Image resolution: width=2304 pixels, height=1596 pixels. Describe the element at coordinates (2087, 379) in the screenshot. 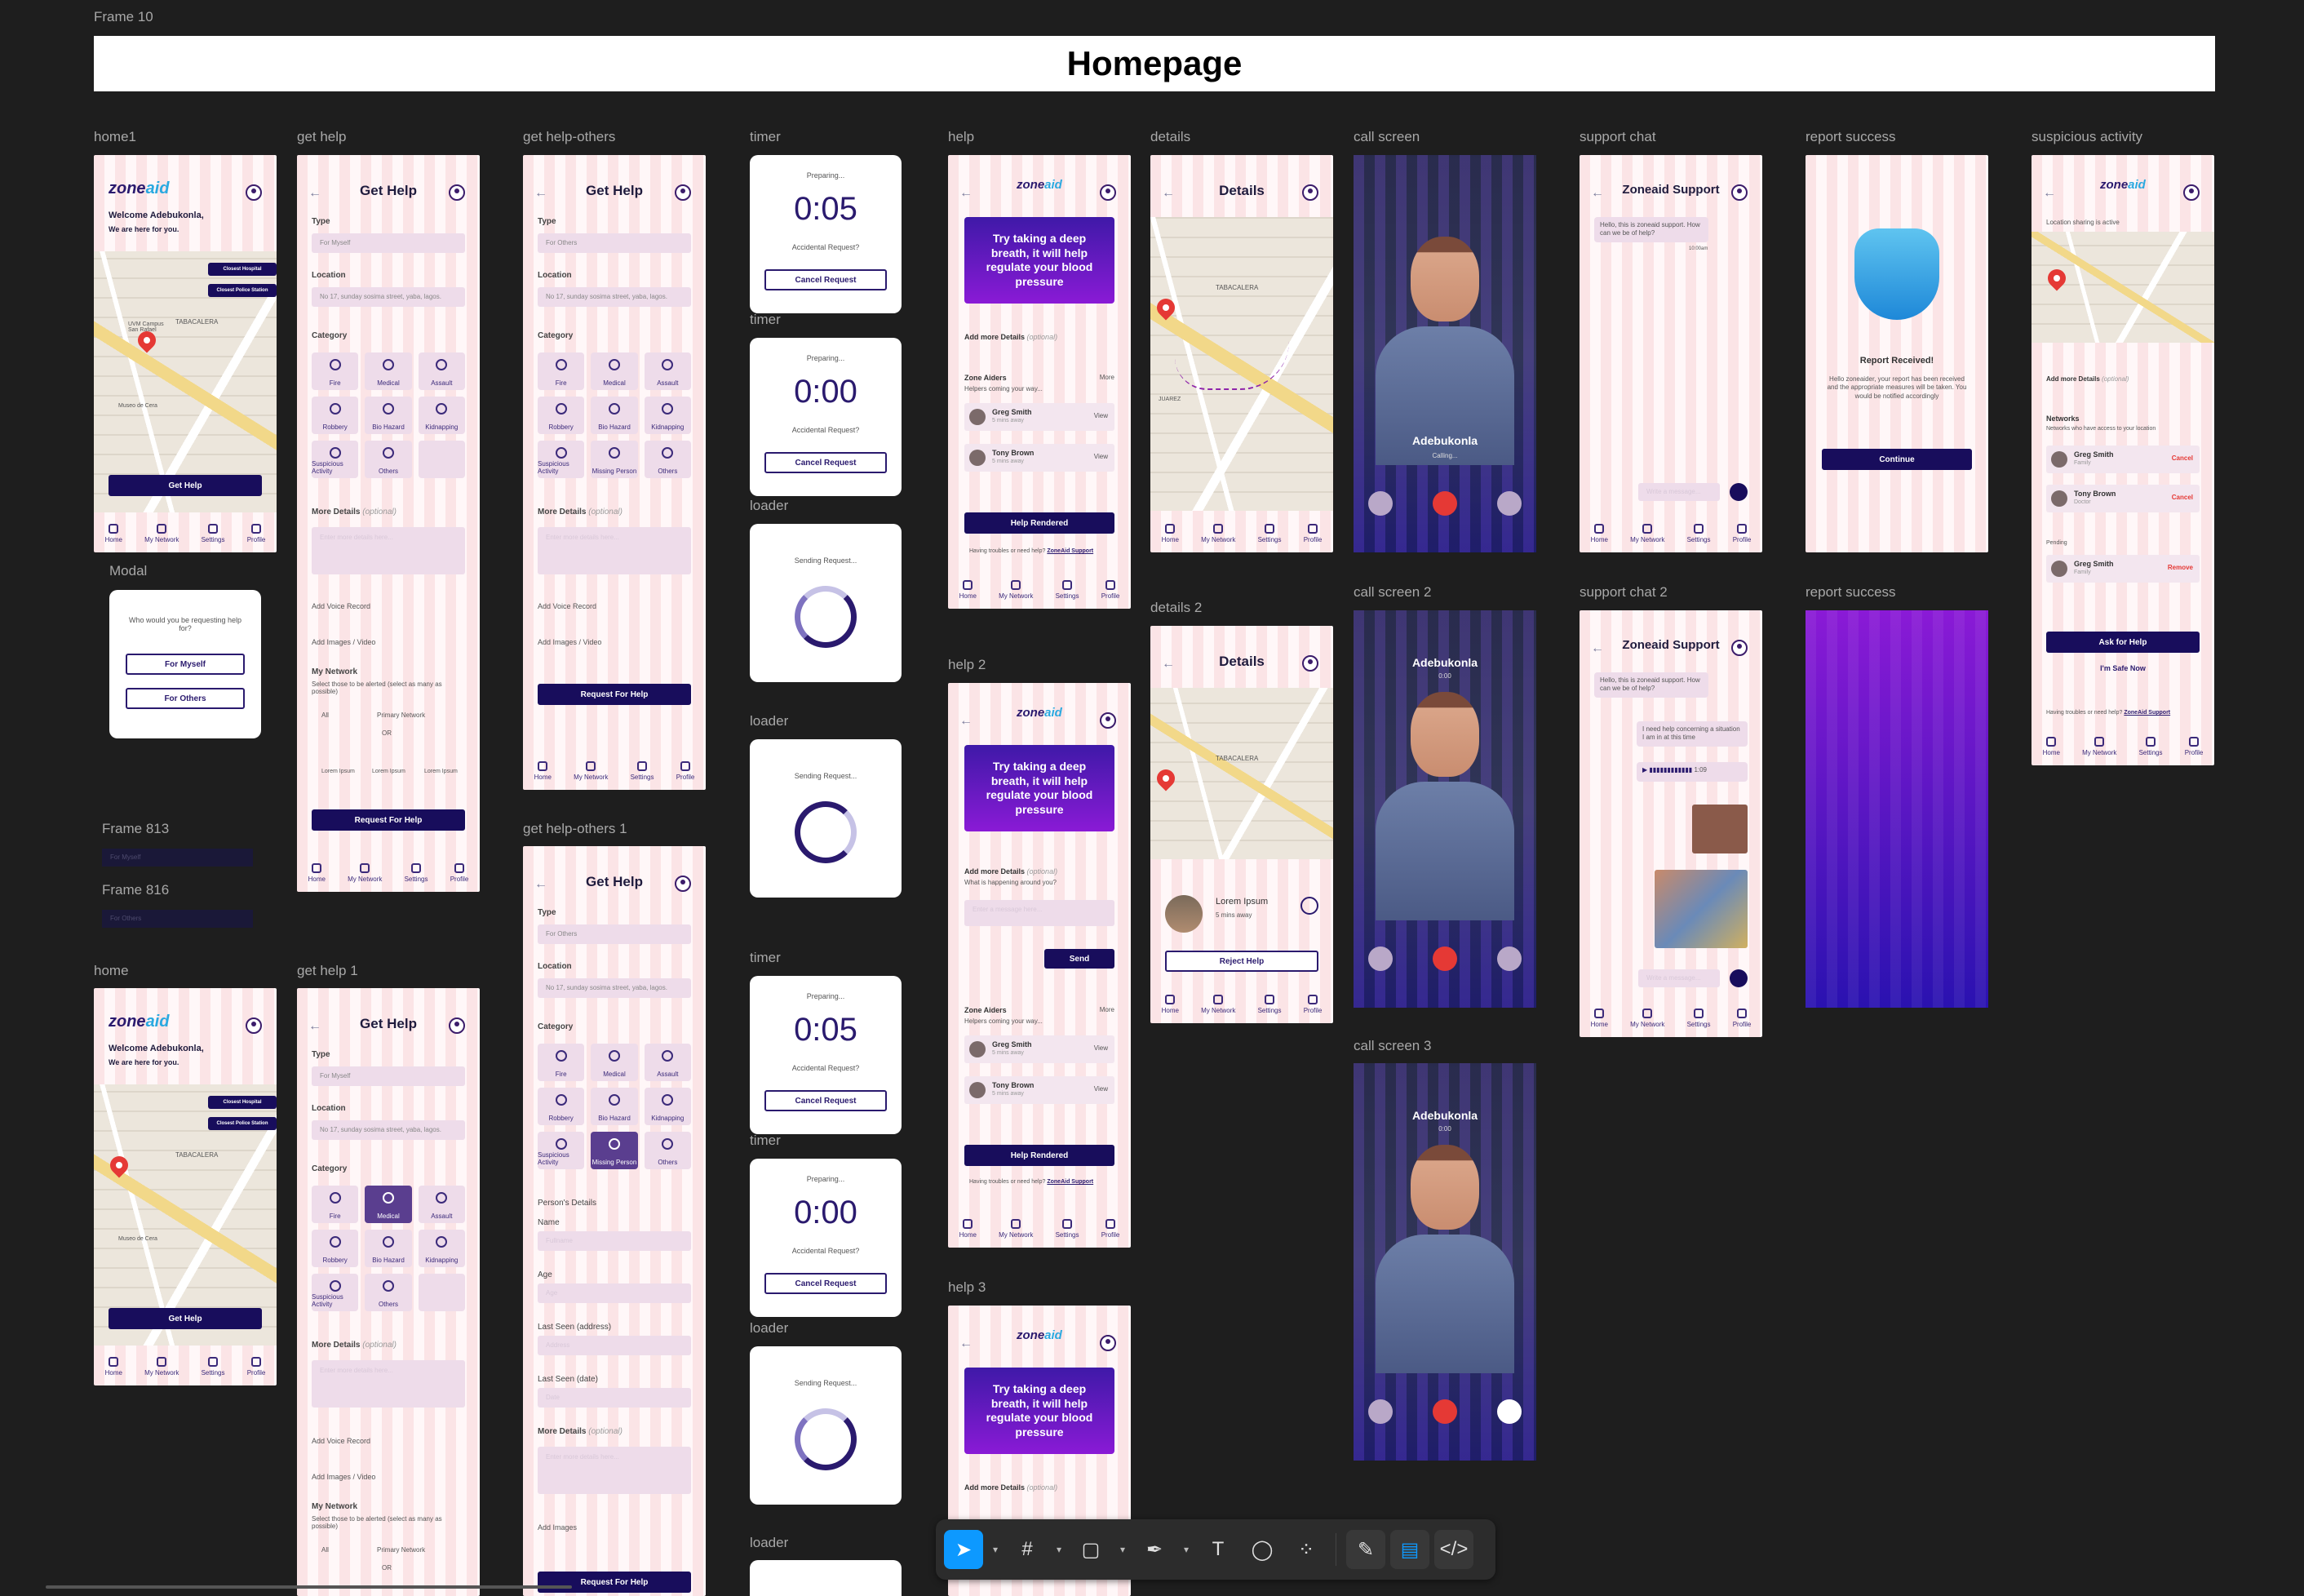

I see `add-more-details: Add more Details (optional)` at that location.